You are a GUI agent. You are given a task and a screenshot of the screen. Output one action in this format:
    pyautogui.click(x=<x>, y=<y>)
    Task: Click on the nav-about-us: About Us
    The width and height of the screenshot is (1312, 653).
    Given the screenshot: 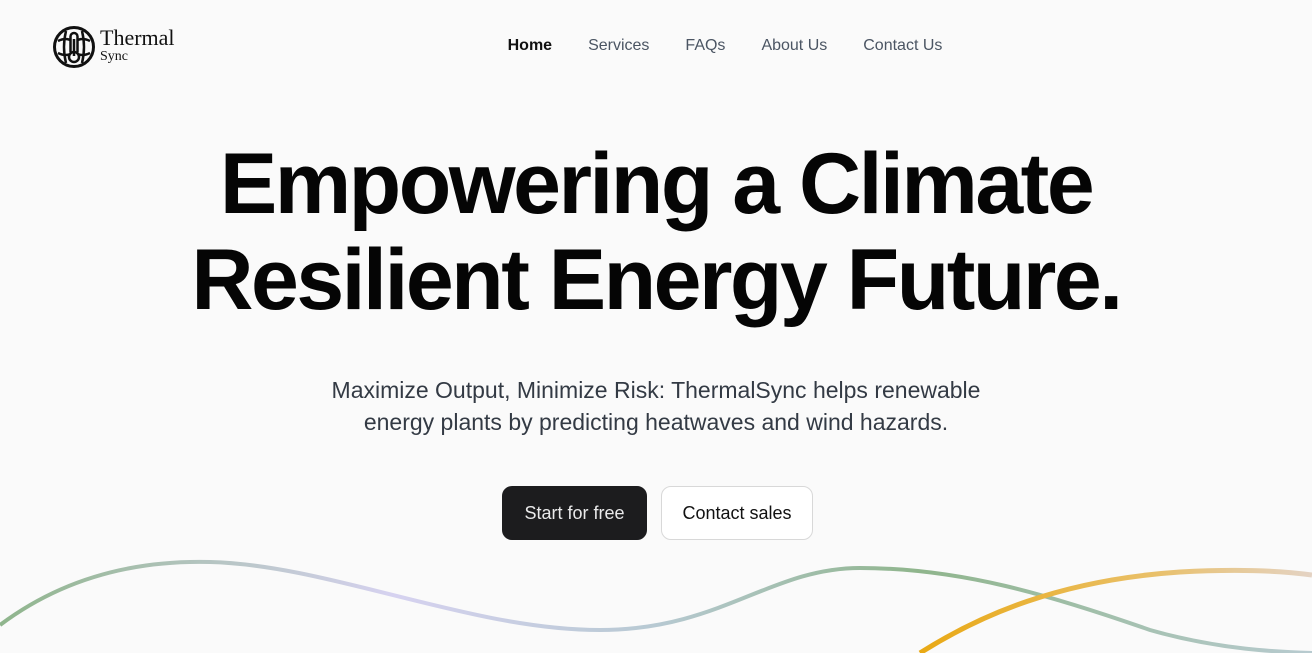 What is the action you would take?
    pyautogui.click(x=794, y=46)
    